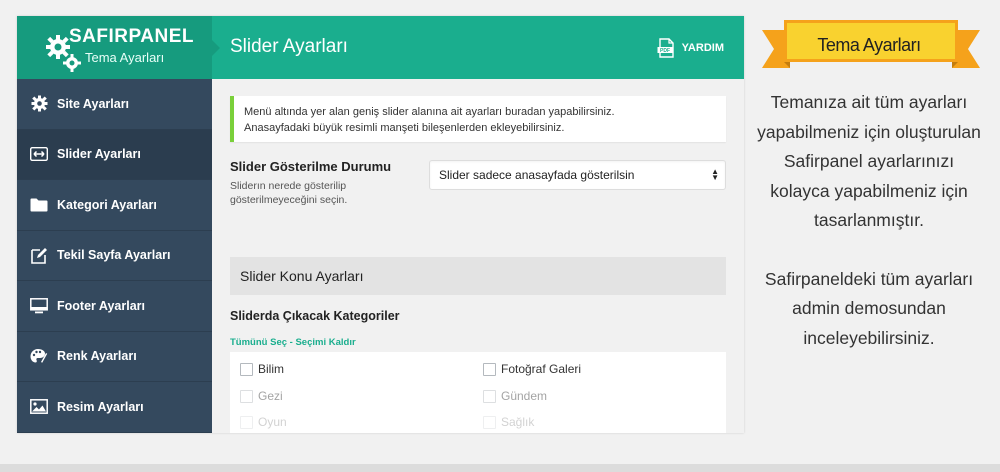 The image size is (1000, 472). I want to click on category-label: Gündem, so click(524, 396).